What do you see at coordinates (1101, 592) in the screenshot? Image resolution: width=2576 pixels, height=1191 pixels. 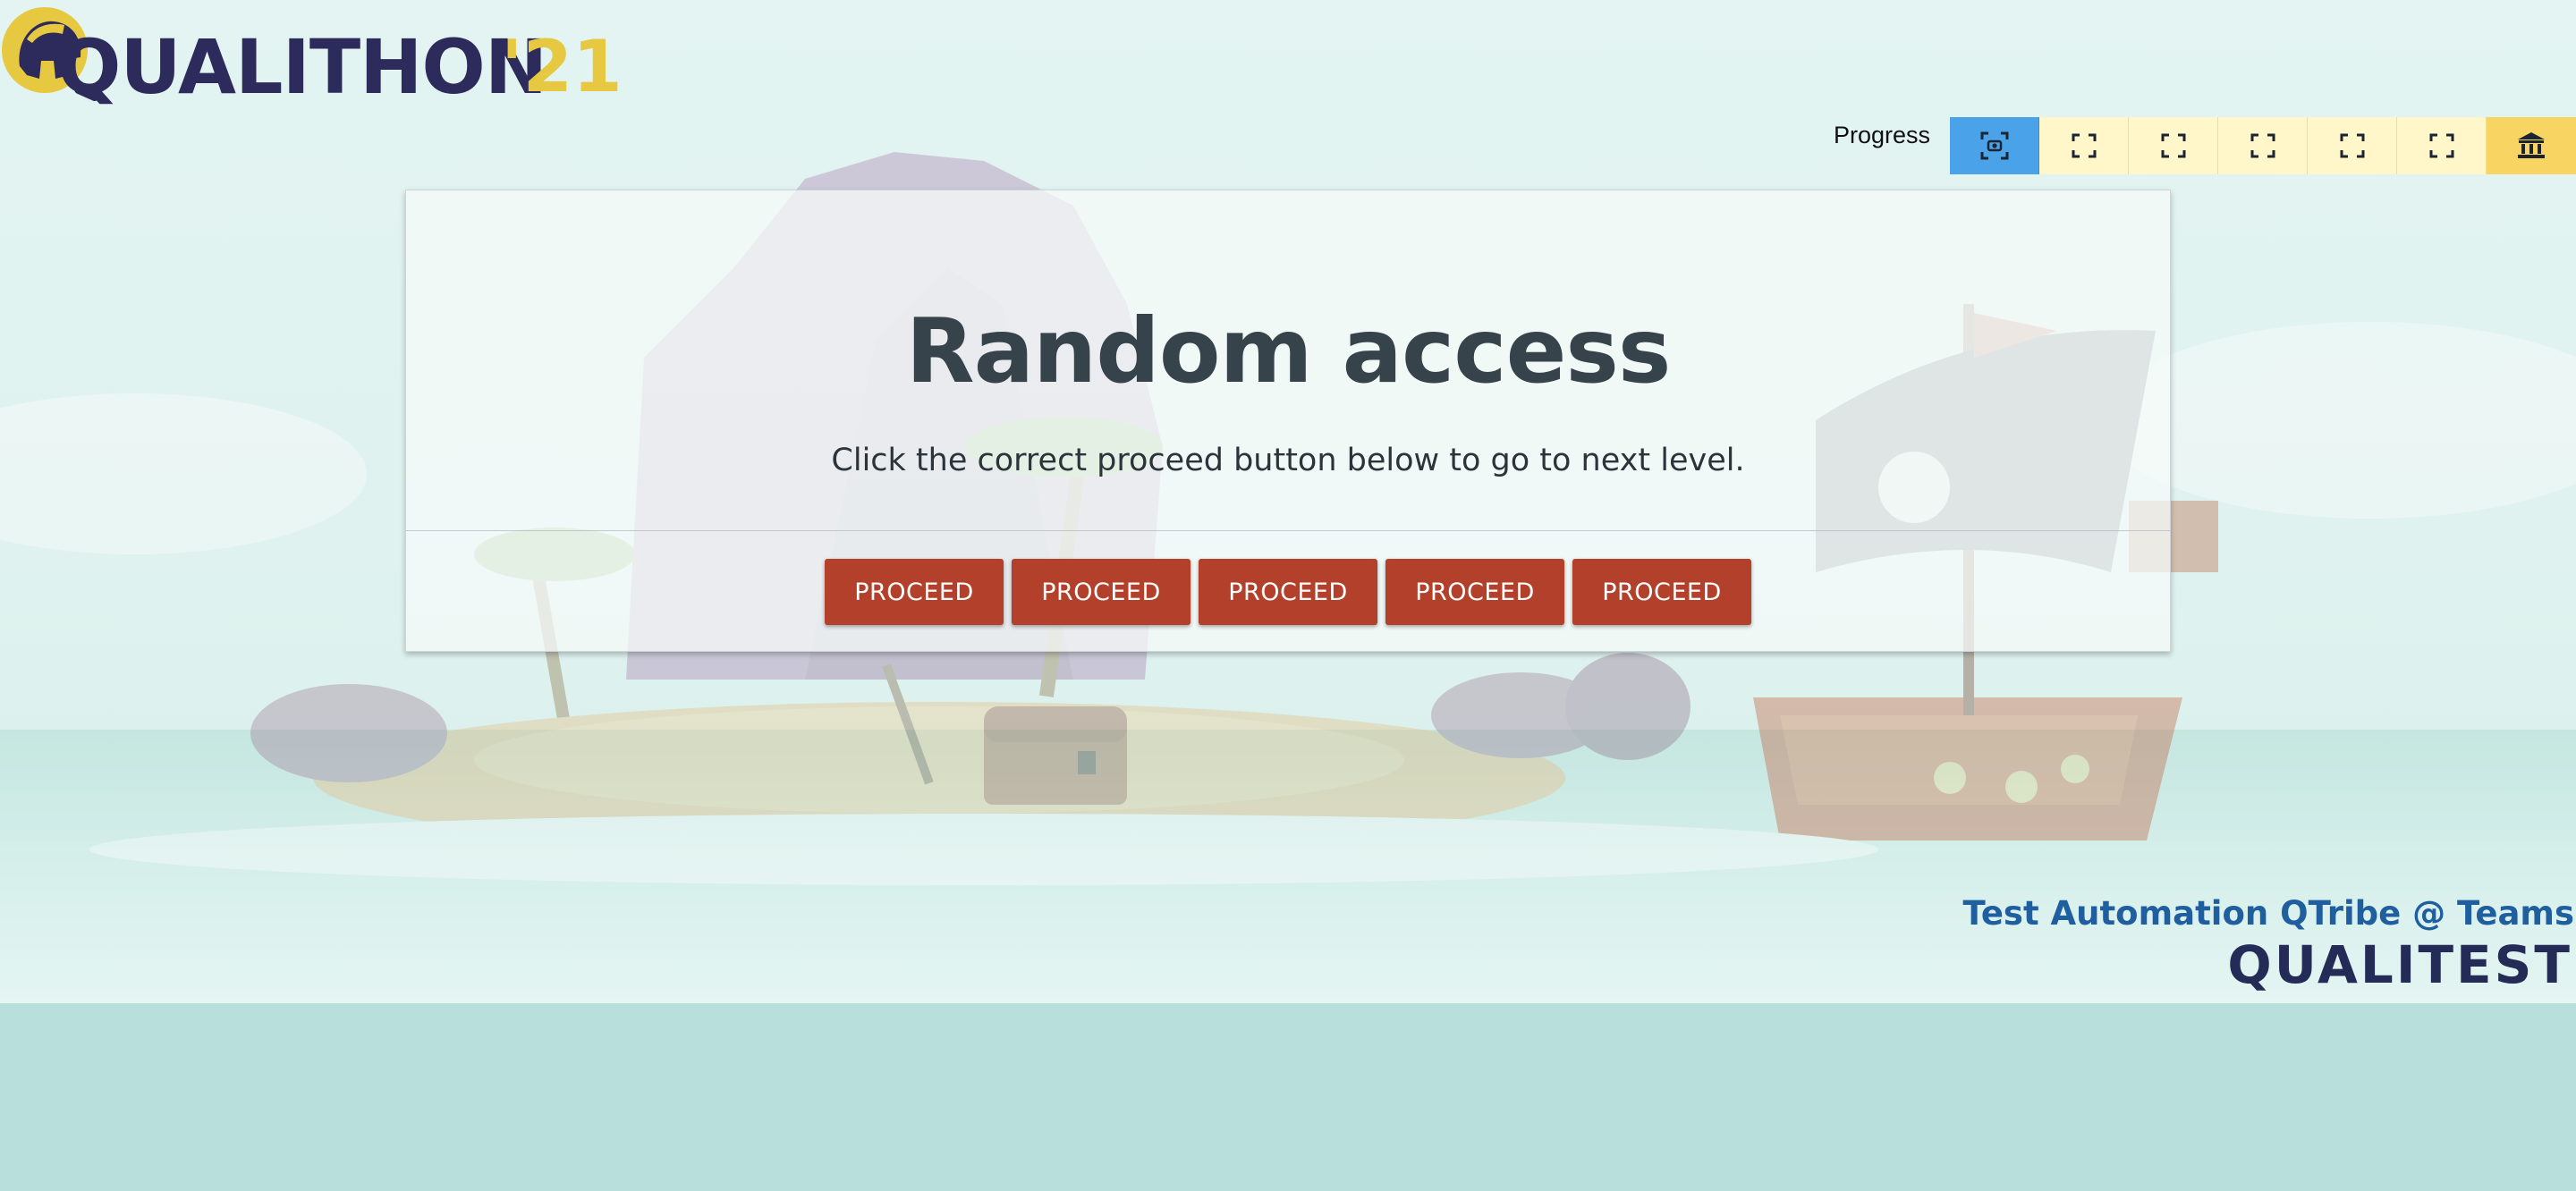 I see `proceed-button-2: PROCEED` at bounding box center [1101, 592].